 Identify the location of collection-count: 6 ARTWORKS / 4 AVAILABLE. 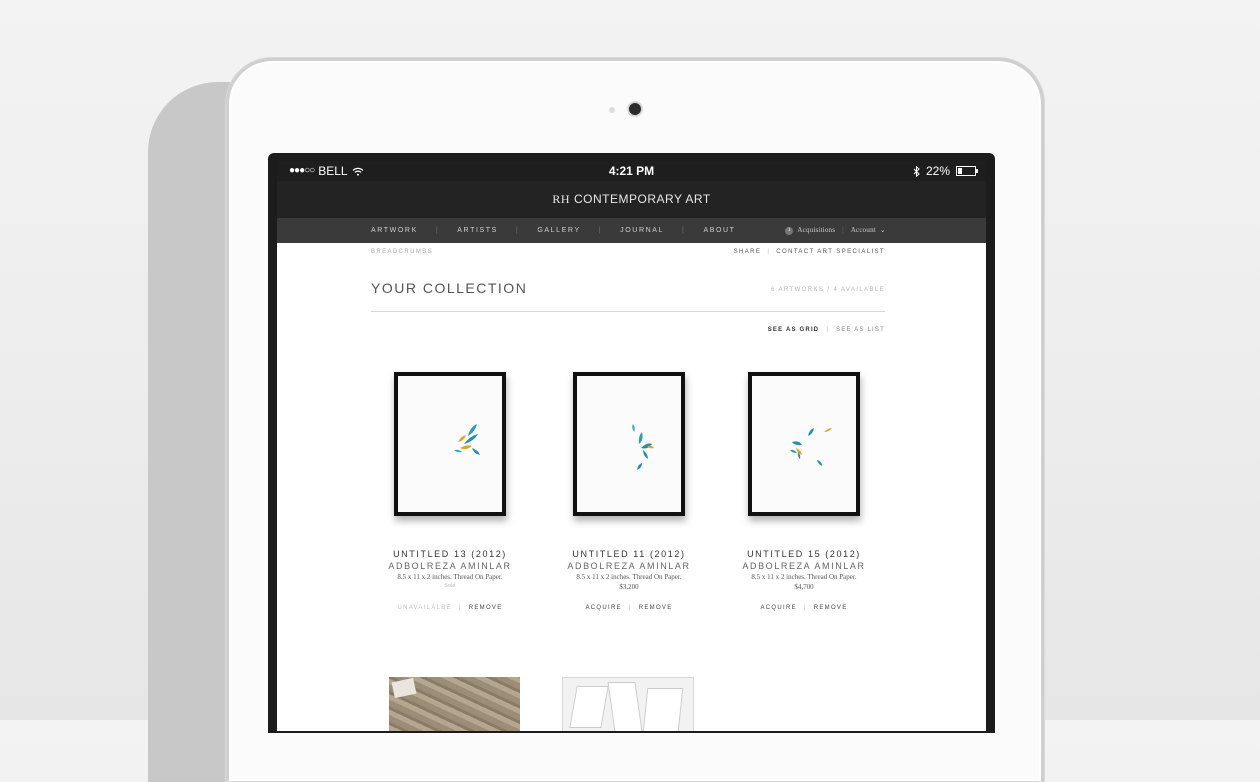
(828, 290).